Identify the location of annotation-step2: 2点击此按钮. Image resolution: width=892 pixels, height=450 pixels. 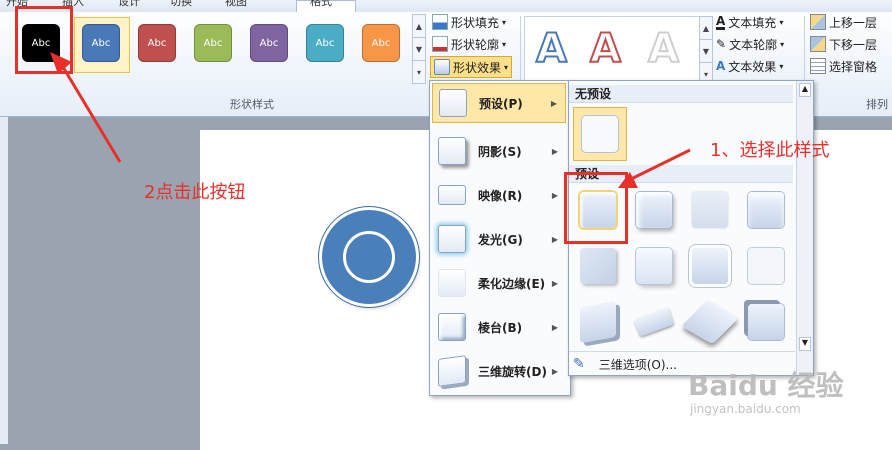
(195, 192).